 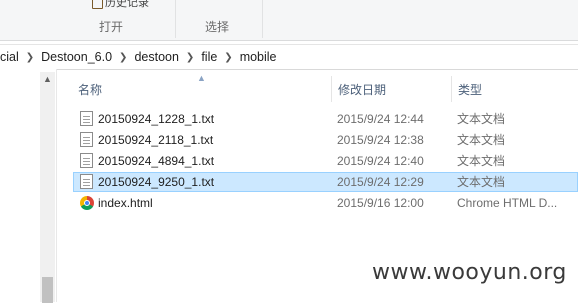 What do you see at coordinates (125, 203) in the screenshot?
I see `file-name: index.html` at bounding box center [125, 203].